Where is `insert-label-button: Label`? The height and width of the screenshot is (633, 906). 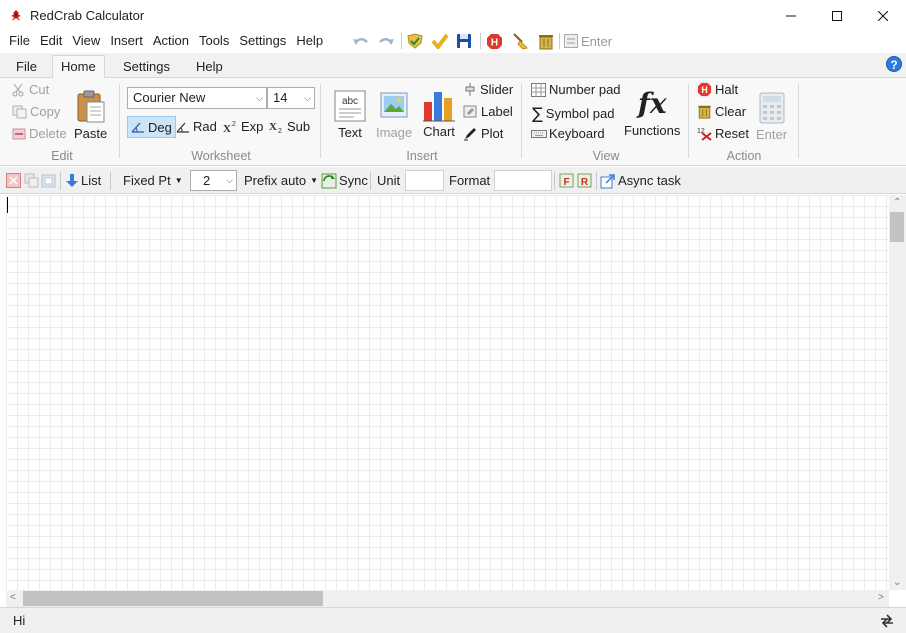 insert-label-button: Label is located at coordinates (488, 111).